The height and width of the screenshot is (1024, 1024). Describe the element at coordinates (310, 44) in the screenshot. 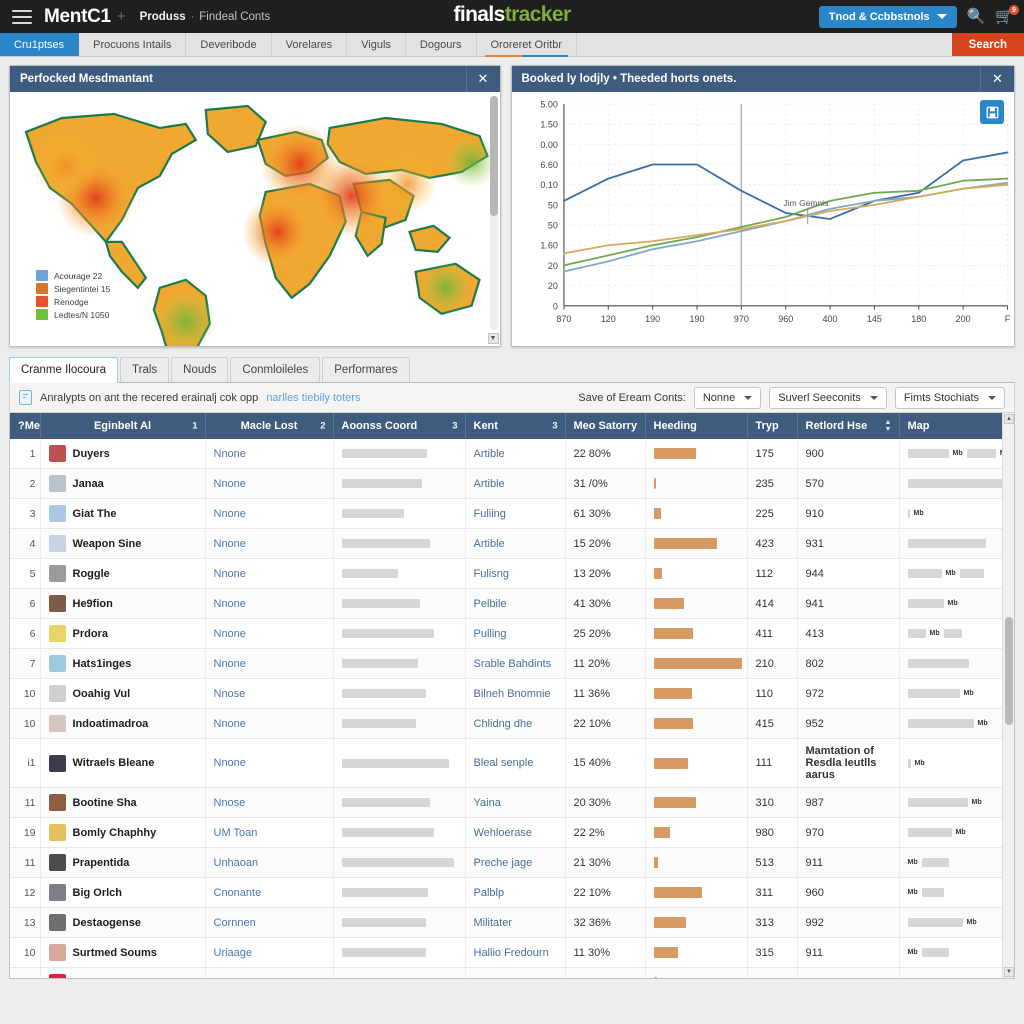

I see `nav-item-3: Vorelares` at that location.